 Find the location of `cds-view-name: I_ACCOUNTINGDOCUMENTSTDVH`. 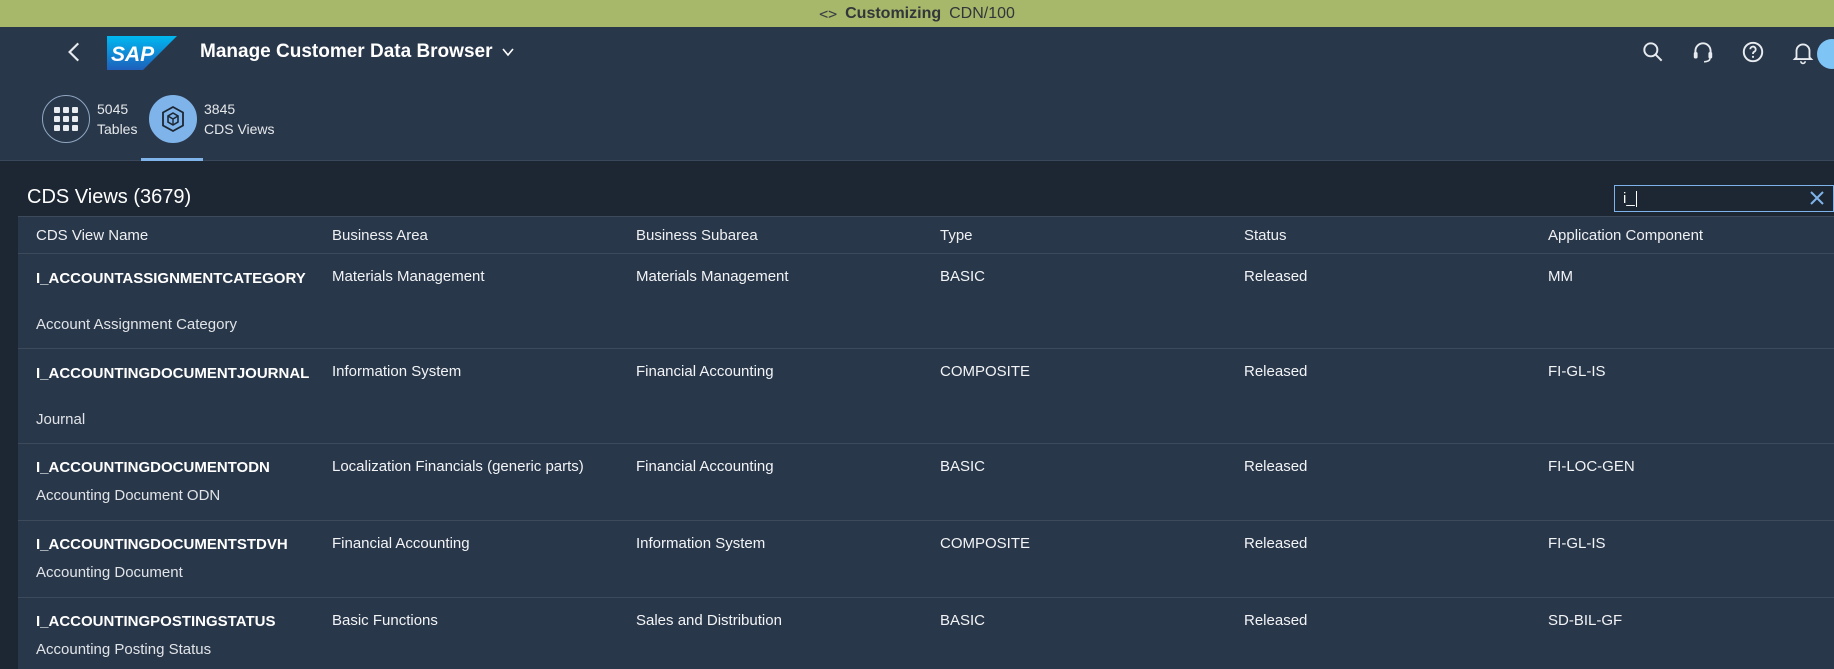

cds-view-name: I_ACCOUNTINGDOCUMENTSTDVH is located at coordinates (162, 544).